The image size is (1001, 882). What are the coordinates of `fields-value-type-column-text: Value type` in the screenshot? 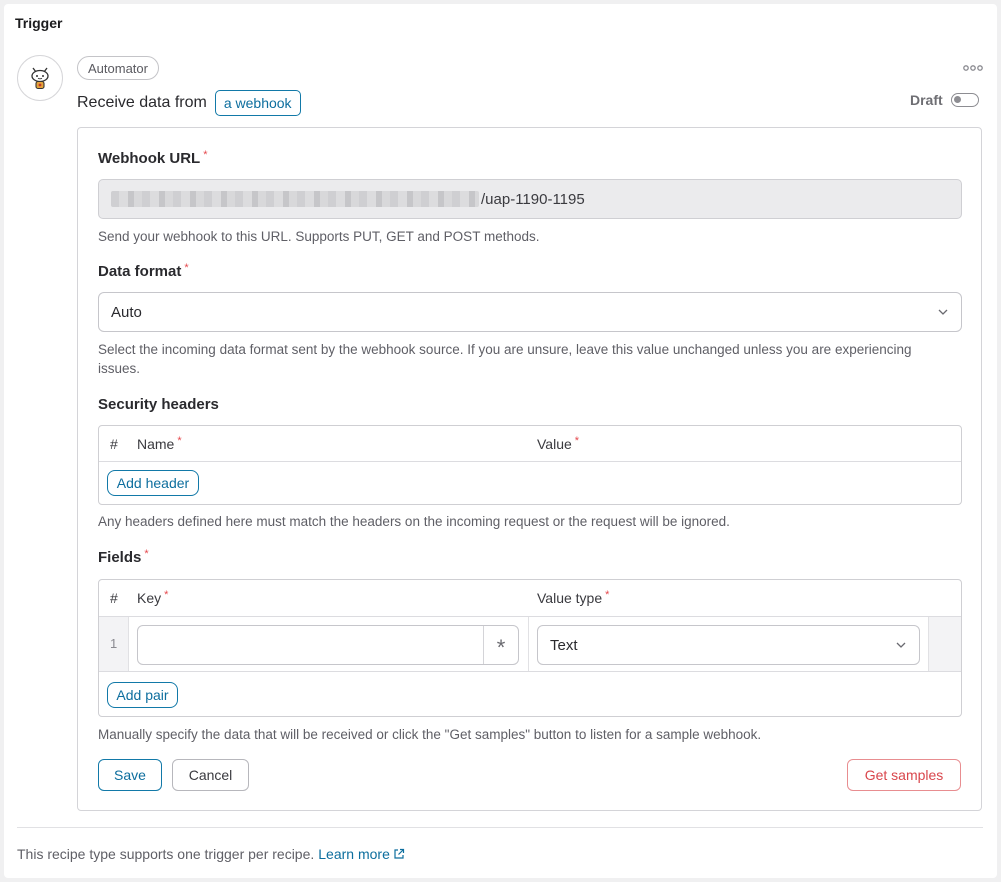 It's located at (570, 598).